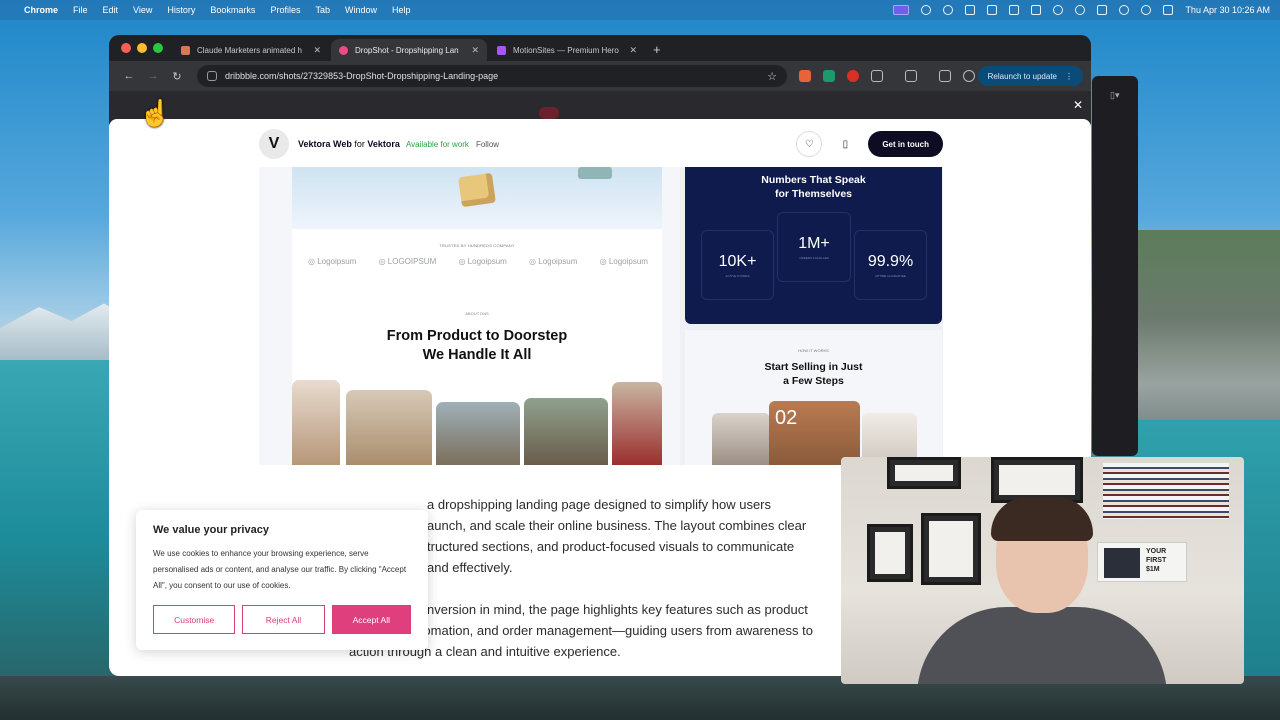  Describe the element at coordinates (1058, 10) in the screenshot. I see `time-machine-icon` at that location.